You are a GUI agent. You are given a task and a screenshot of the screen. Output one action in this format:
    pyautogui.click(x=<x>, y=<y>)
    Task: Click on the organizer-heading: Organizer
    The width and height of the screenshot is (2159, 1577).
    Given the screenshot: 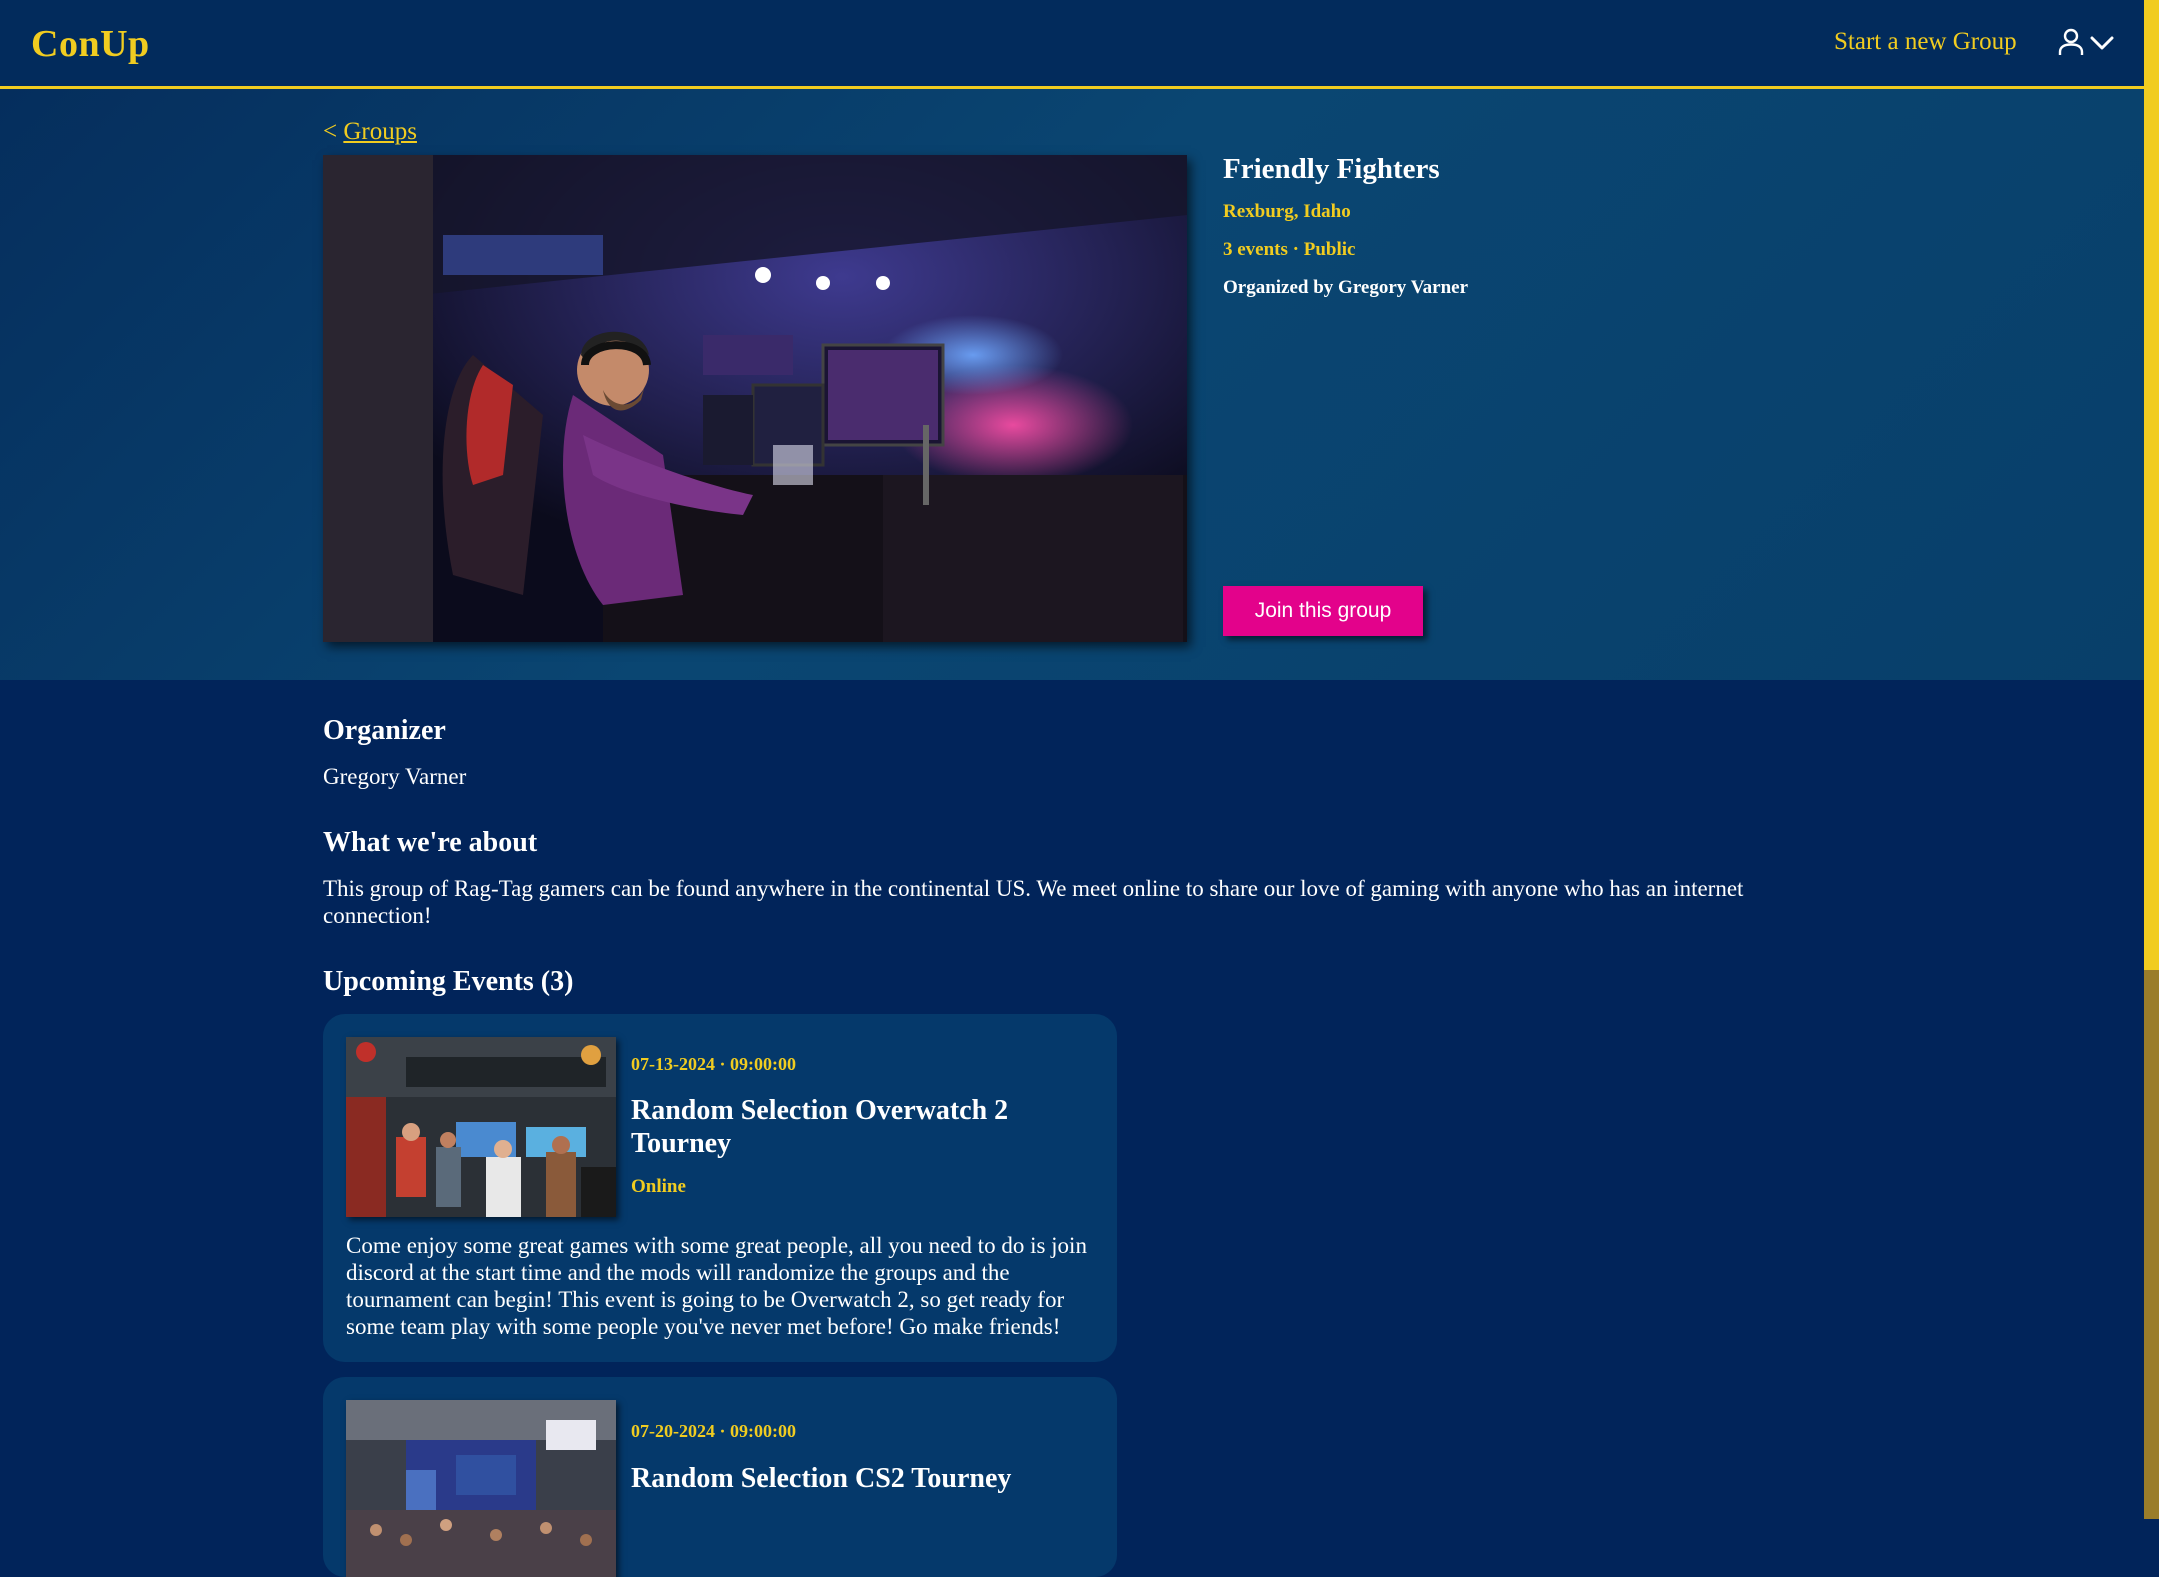 What is the action you would take?
    pyautogui.click(x=384, y=730)
    